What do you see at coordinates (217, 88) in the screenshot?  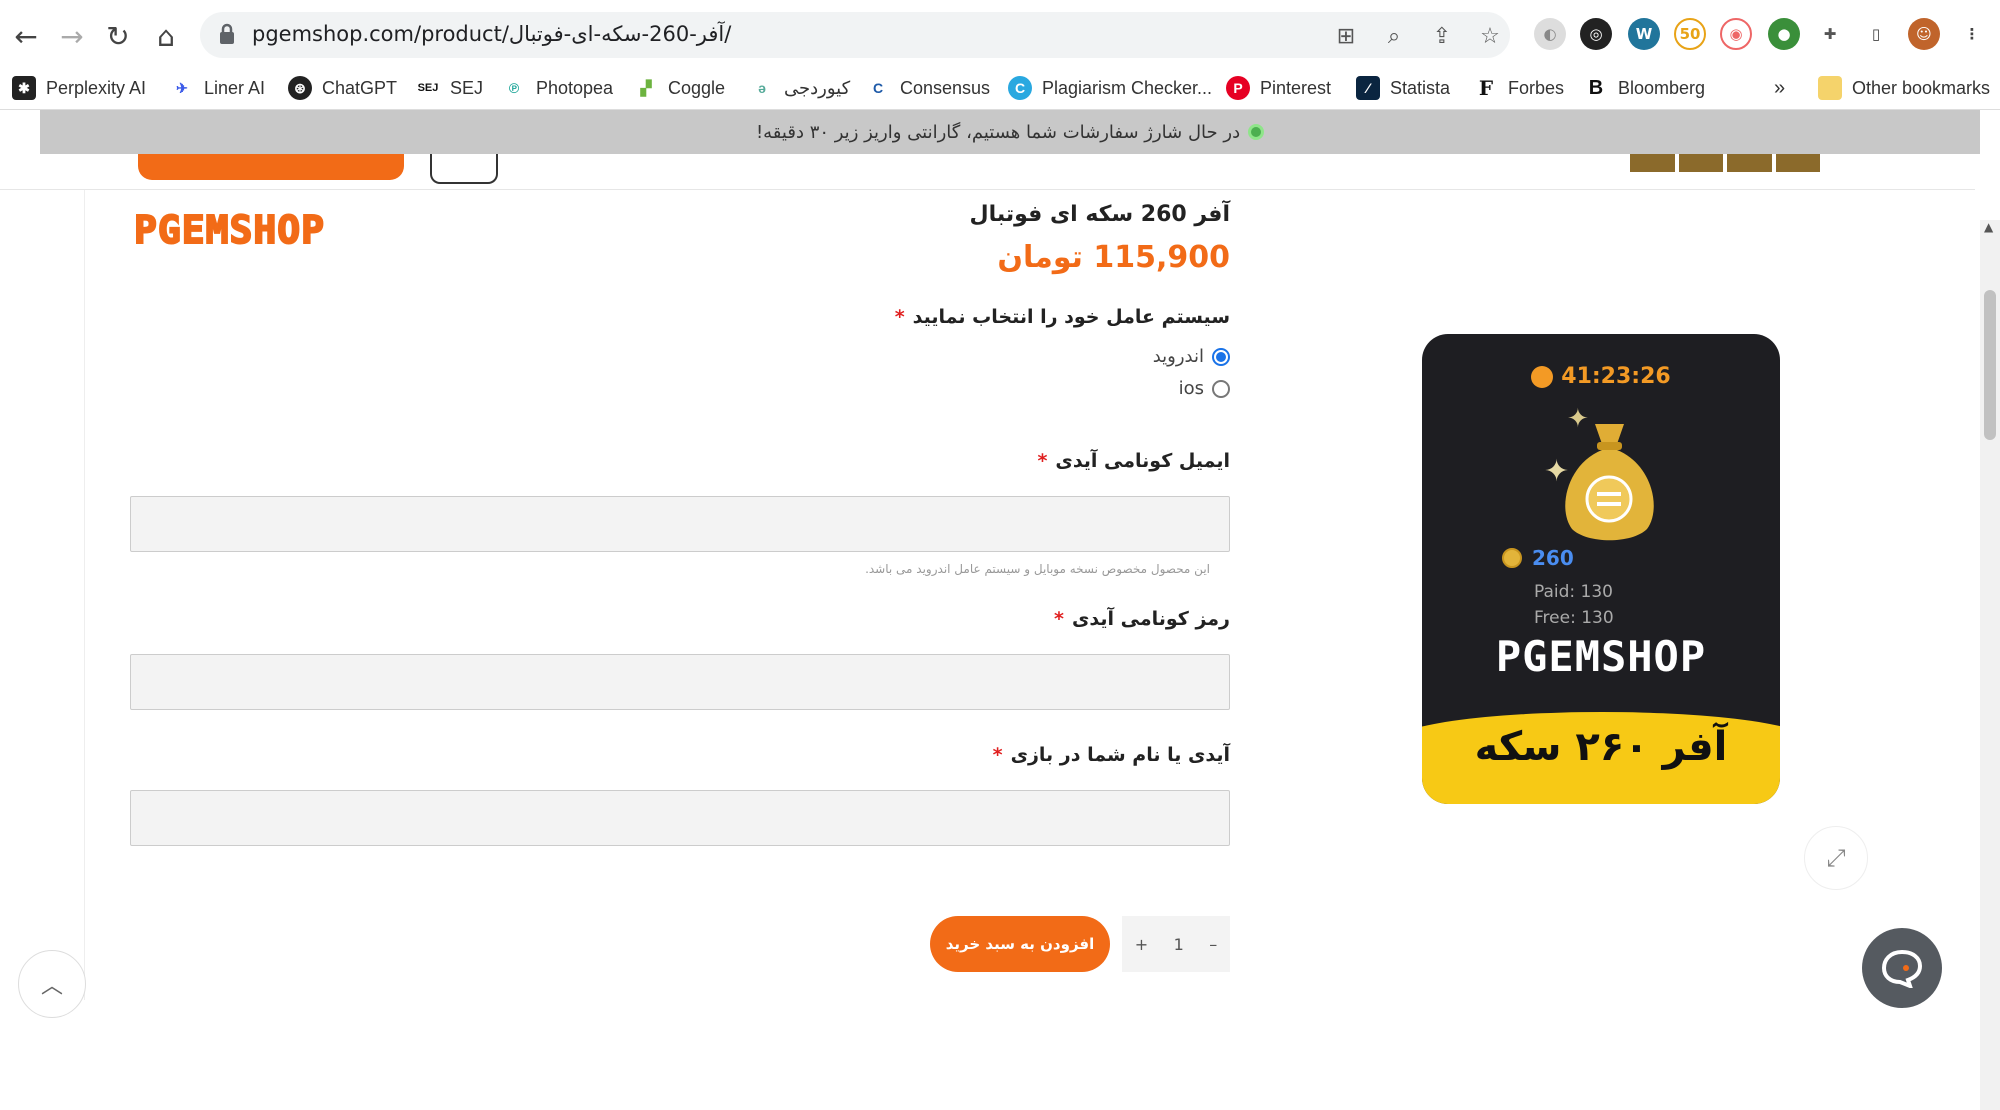 I see `bookmark-item: ✈ Liner AI` at bounding box center [217, 88].